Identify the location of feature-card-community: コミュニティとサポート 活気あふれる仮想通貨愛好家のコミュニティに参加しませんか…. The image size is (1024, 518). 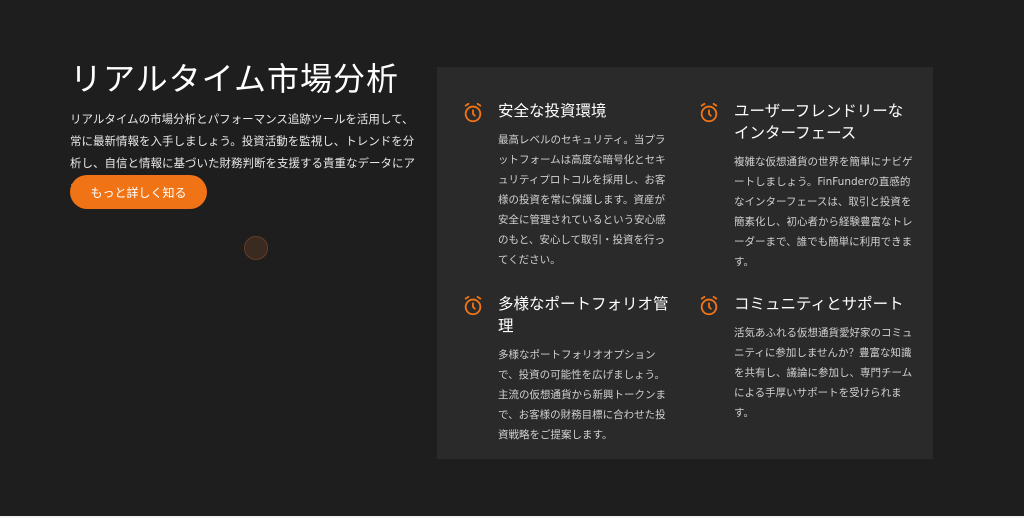
(807, 358).